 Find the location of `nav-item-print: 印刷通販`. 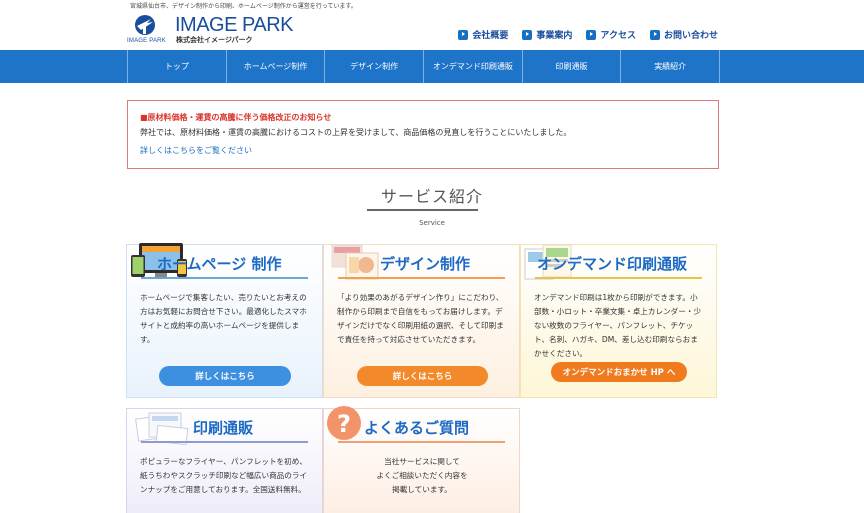

nav-item-print: 印刷通販 is located at coordinates (572, 66).